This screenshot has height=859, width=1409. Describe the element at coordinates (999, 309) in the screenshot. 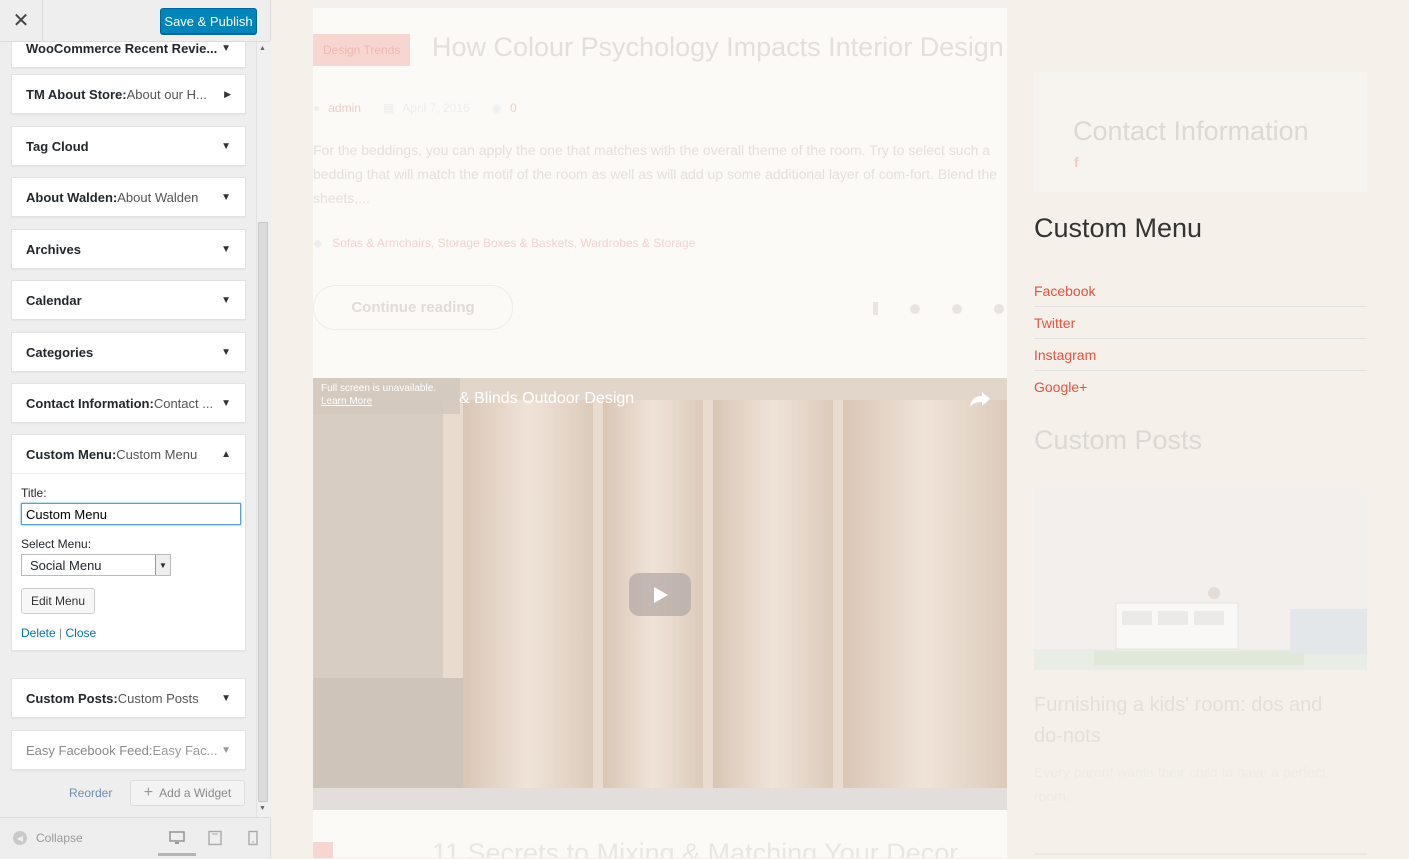

I see `pinterest-share-icon` at that location.